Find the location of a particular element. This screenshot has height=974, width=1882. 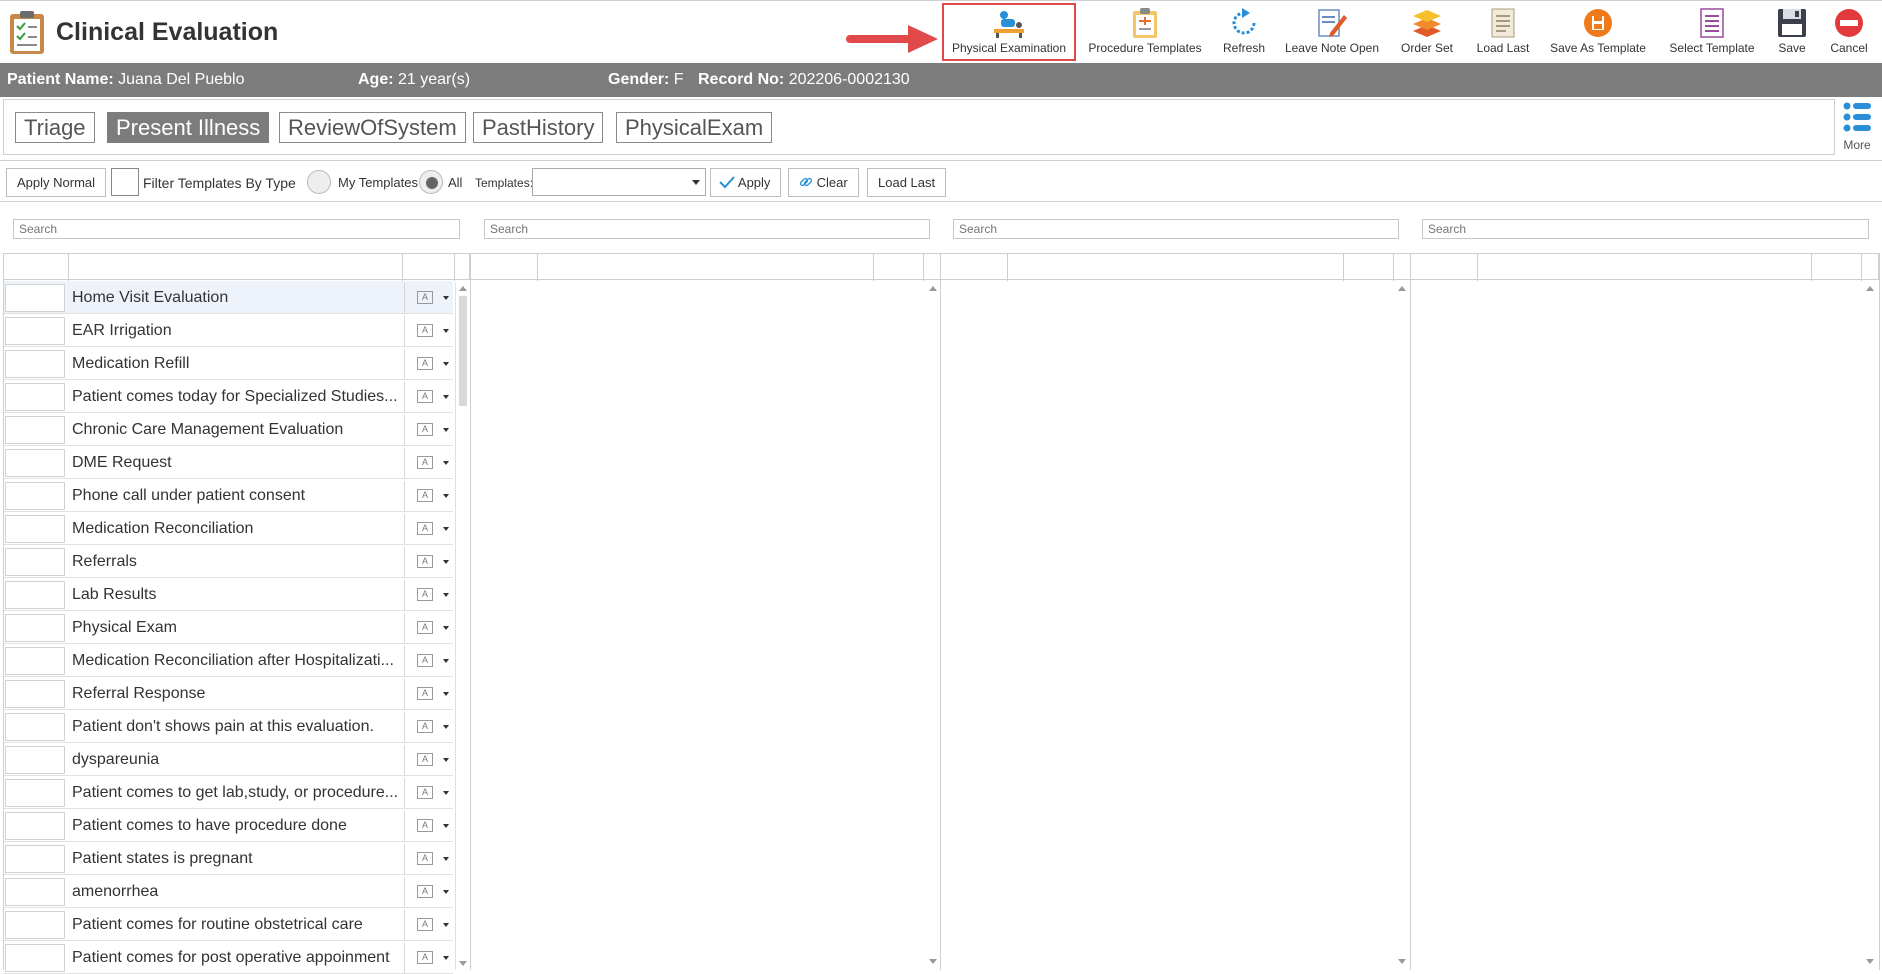

list-item: Medication Refill A is located at coordinates (228, 363).